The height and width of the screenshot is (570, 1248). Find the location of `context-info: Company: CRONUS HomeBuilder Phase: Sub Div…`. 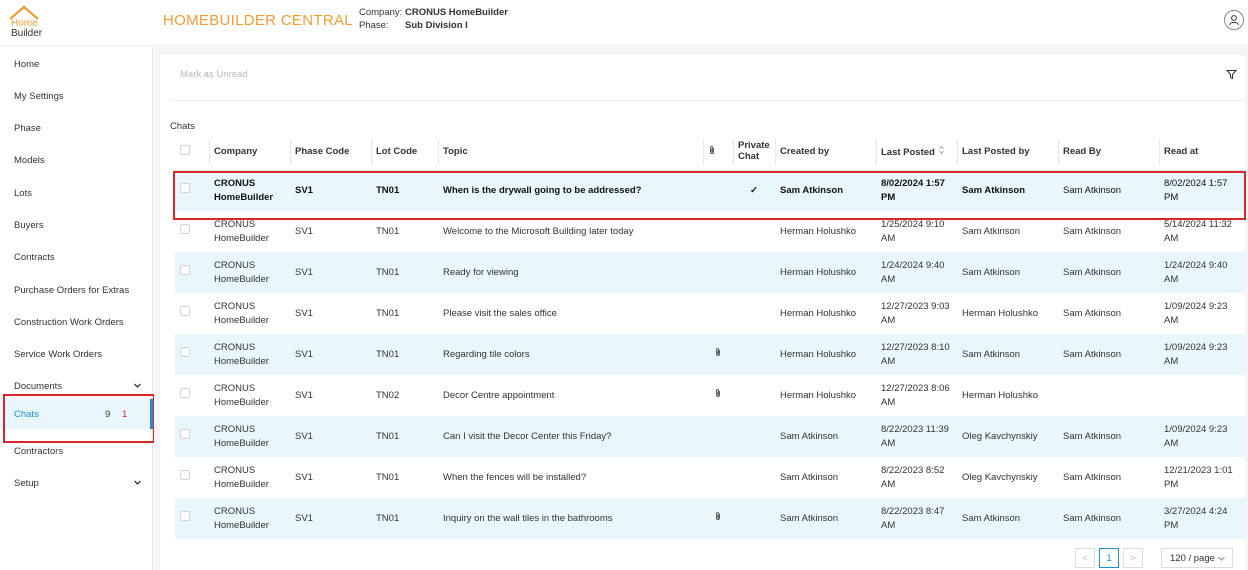

context-info: Company: CRONUS HomeBuilder Phase: Sub Div… is located at coordinates (433, 19).